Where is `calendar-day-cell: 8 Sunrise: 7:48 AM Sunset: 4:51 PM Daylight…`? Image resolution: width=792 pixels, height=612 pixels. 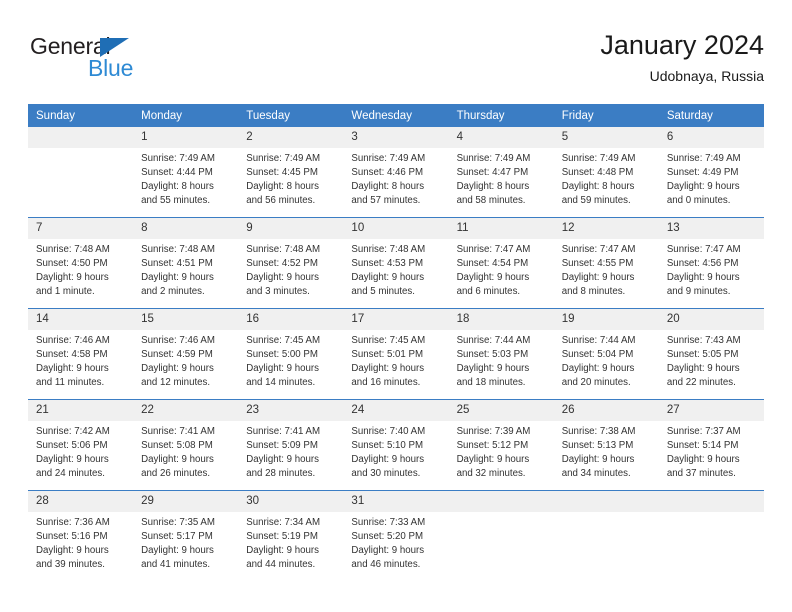 calendar-day-cell: 8 Sunrise: 7:48 AM Sunset: 4:51 PM Daylight… is located at coordinates (186, 263).